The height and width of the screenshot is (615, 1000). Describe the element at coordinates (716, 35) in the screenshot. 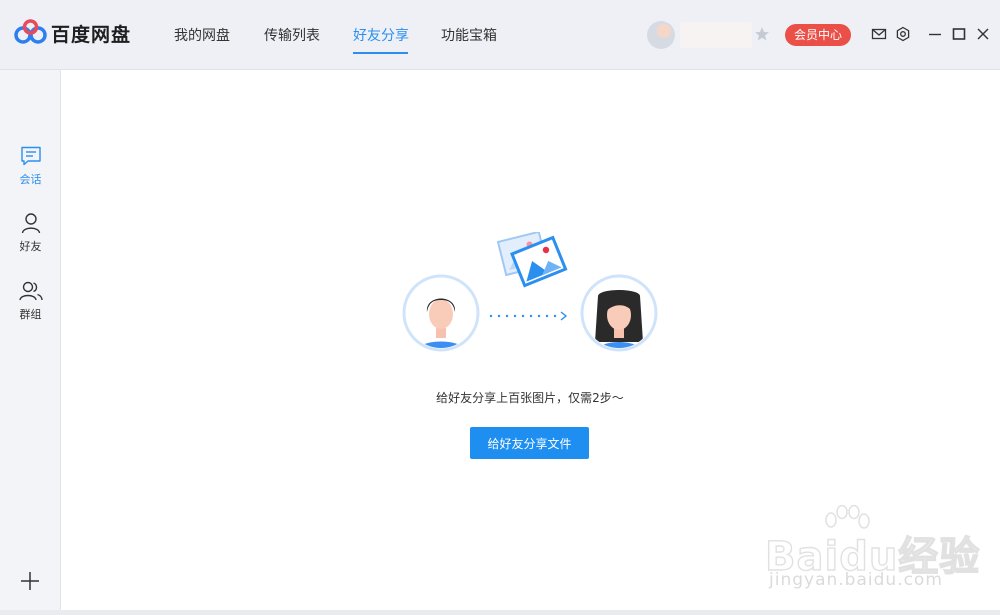

I see `username-redacted` at that location.